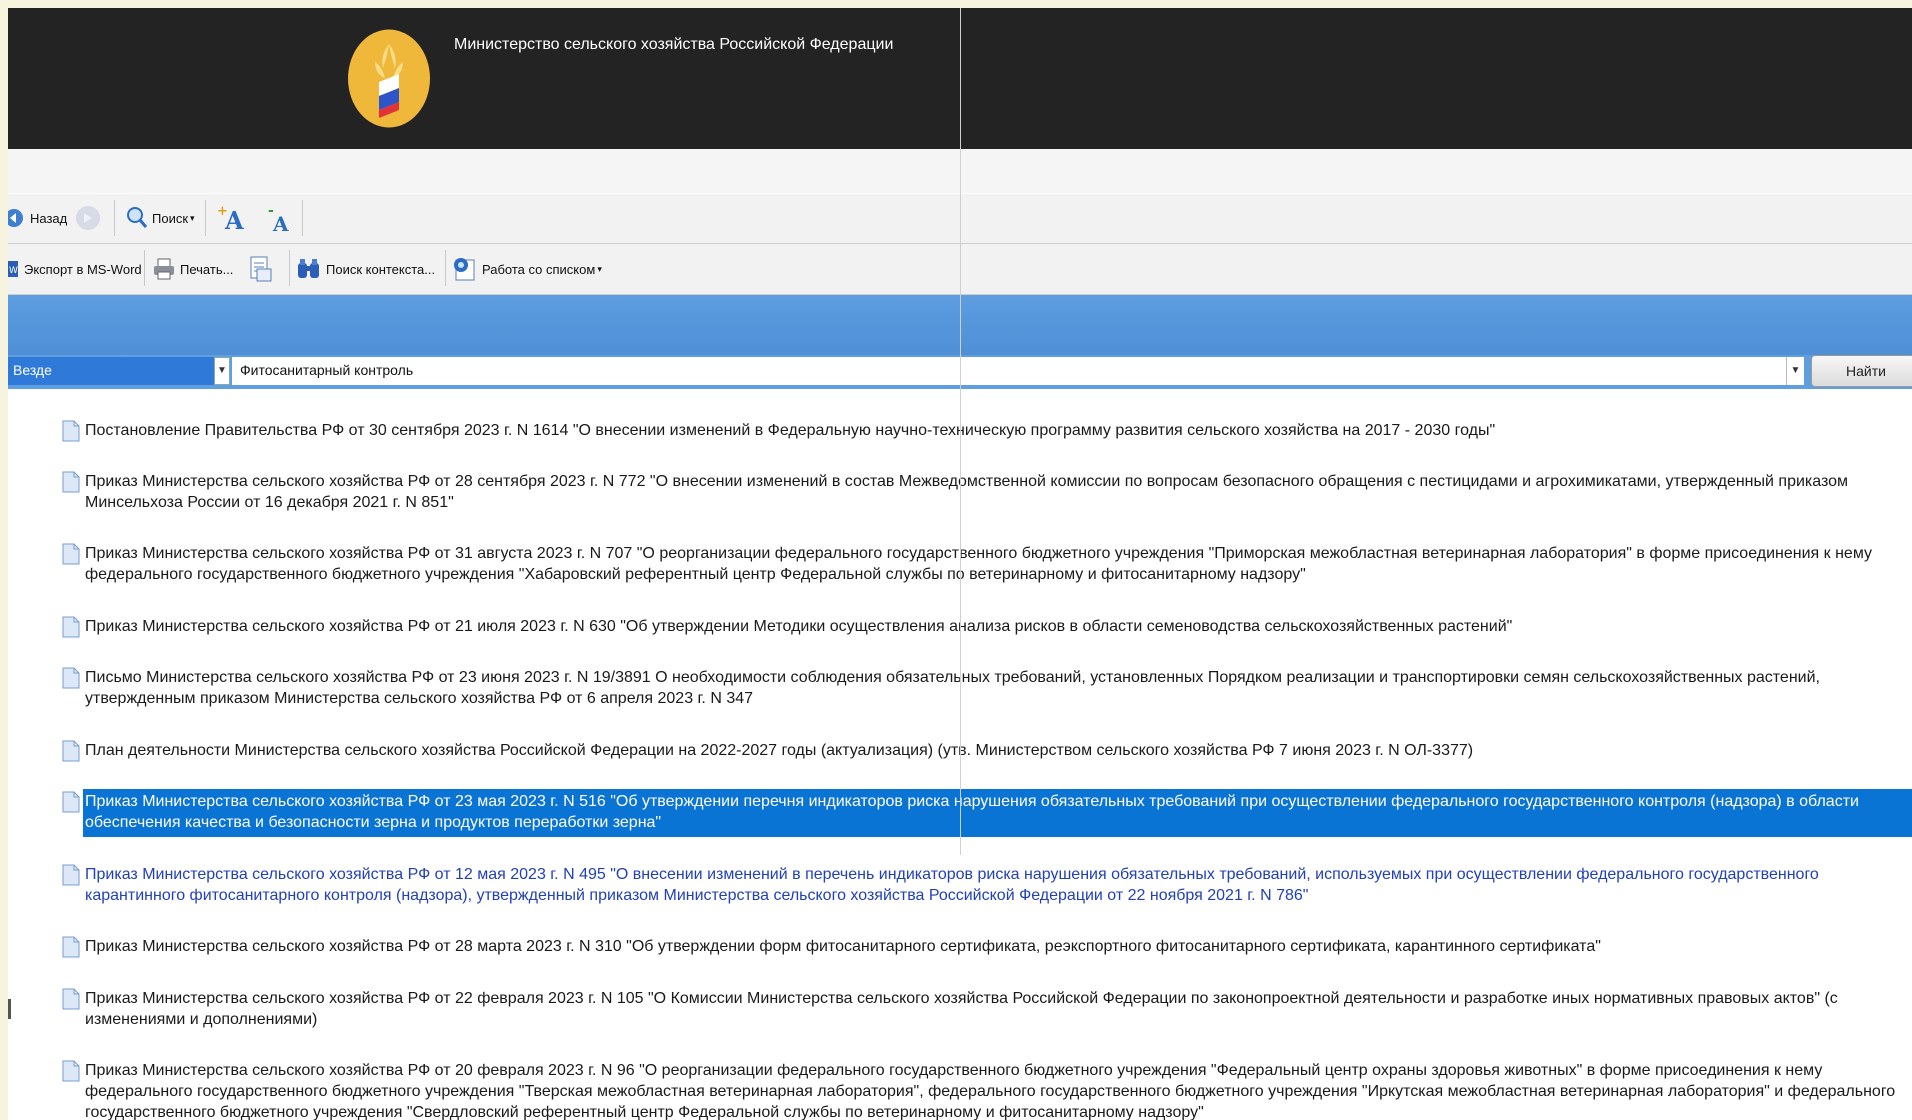 The width and height of the screenshot is (1912, 1120). I want to click on back-arrow-icon, so click(15, 218).